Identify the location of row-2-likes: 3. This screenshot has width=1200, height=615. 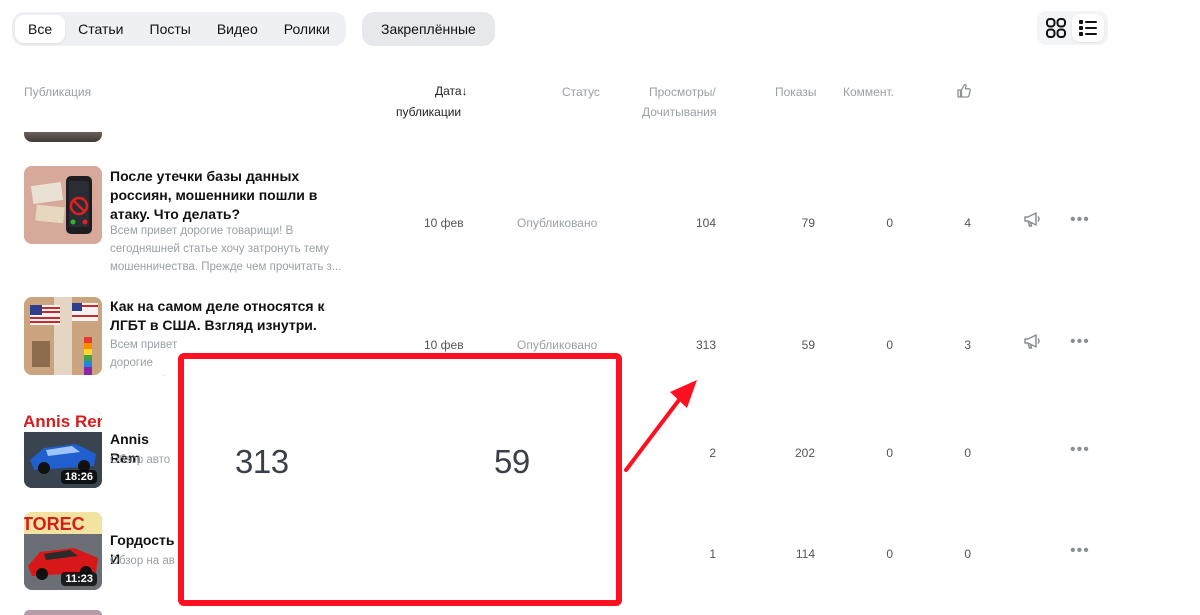
(967, 345).